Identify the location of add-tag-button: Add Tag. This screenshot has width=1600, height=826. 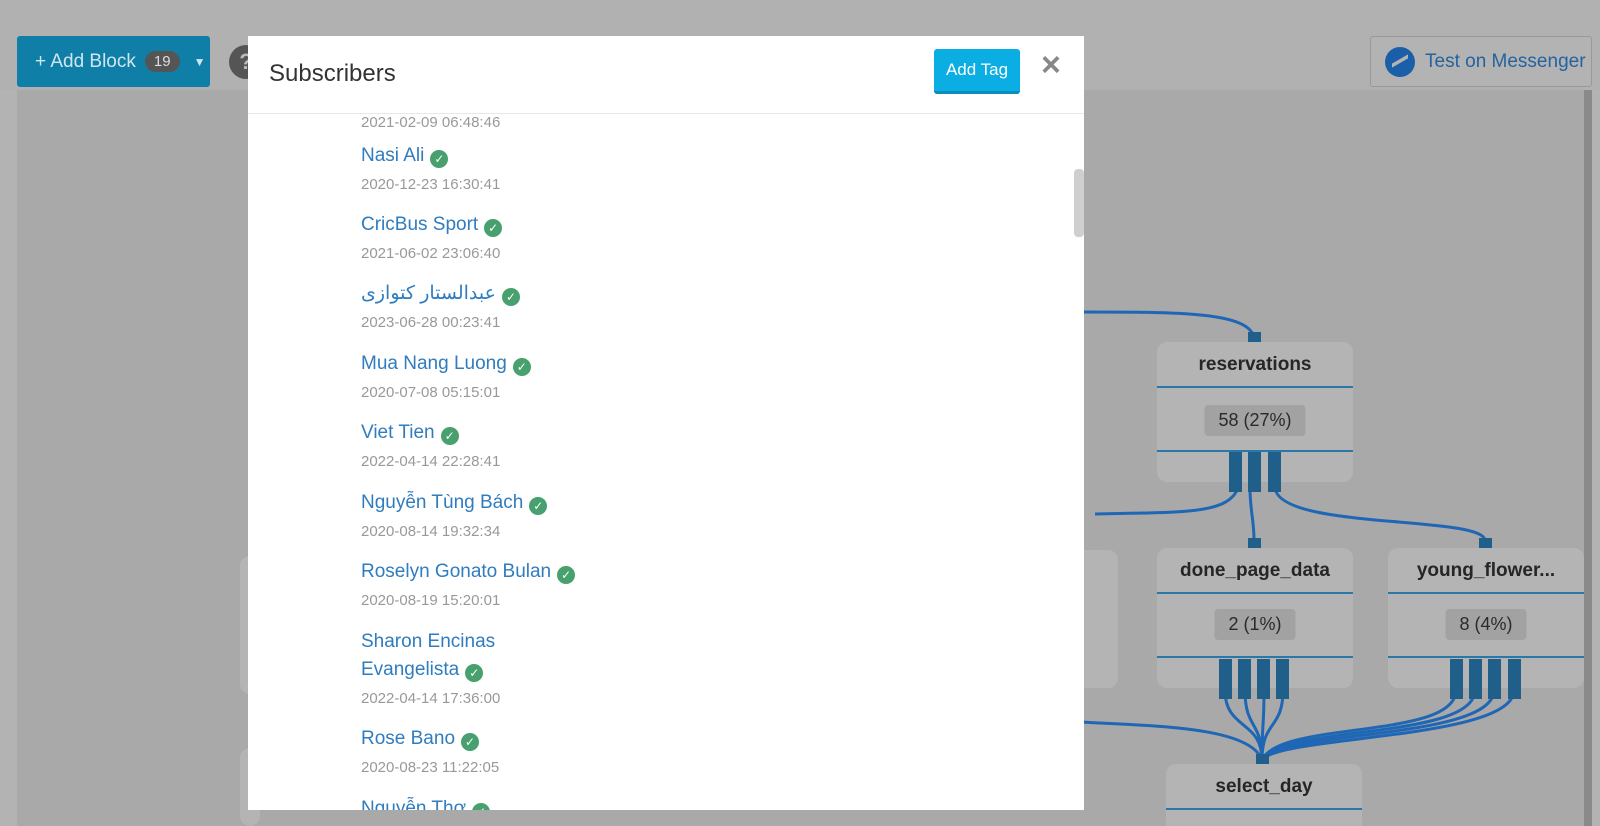
(977, 71).